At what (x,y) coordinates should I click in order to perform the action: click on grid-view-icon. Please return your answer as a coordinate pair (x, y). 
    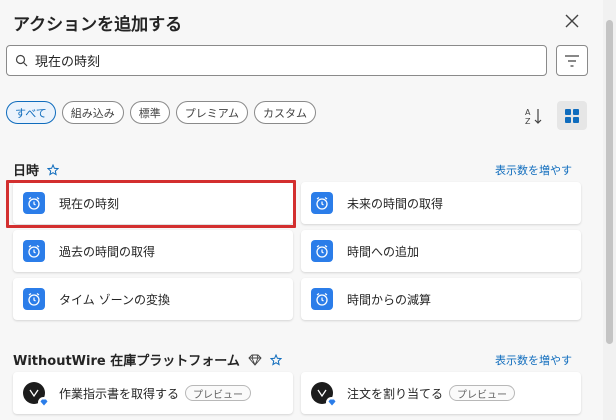
    Looking at the image, I should click on (572, 115).